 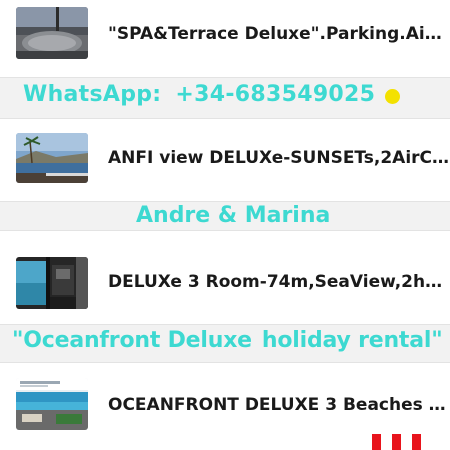 I want to click on whatsapp-label: WhatsApp:, so click(x=92, y=94).